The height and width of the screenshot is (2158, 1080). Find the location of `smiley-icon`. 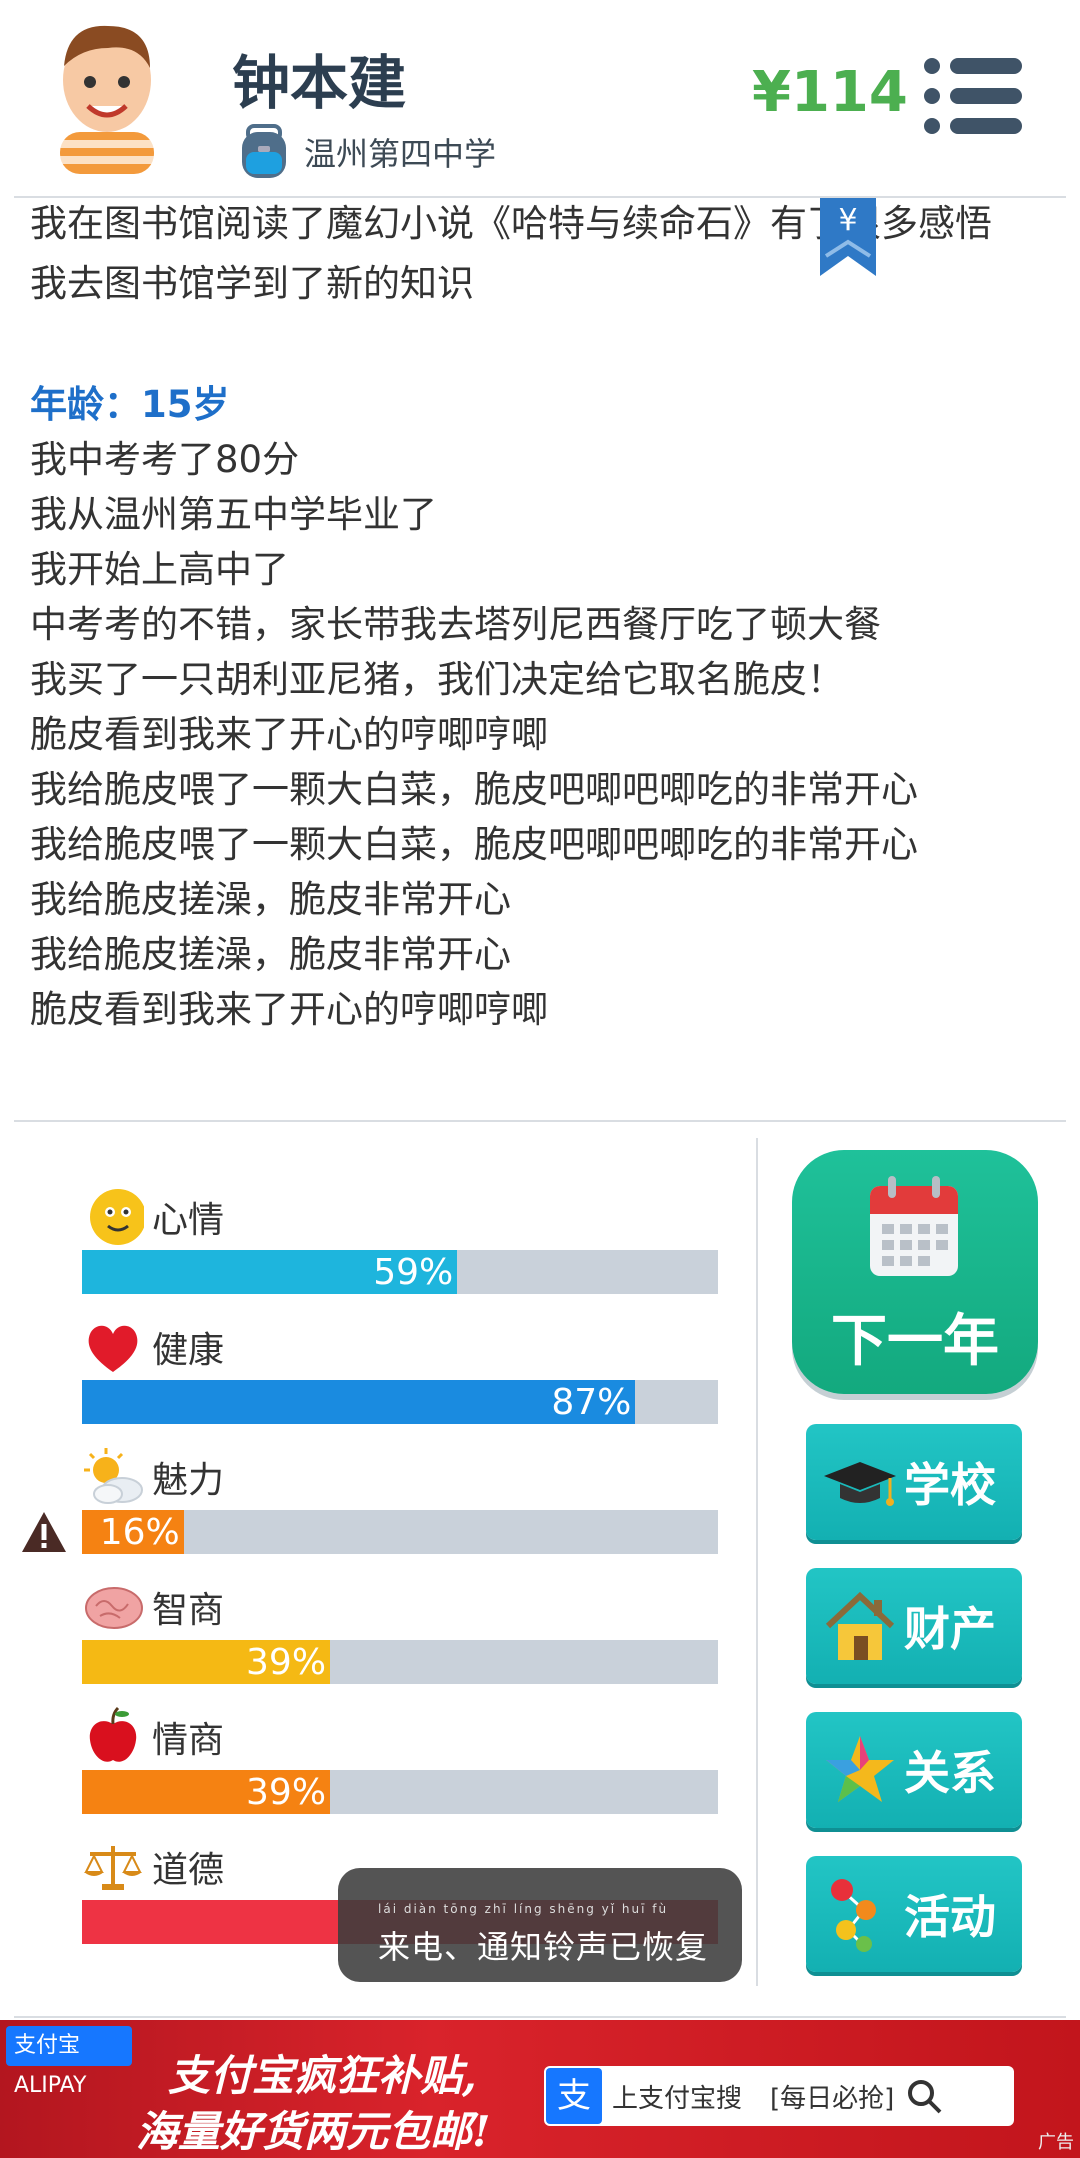

smiley-icon is located at coordinates (117, 1217).